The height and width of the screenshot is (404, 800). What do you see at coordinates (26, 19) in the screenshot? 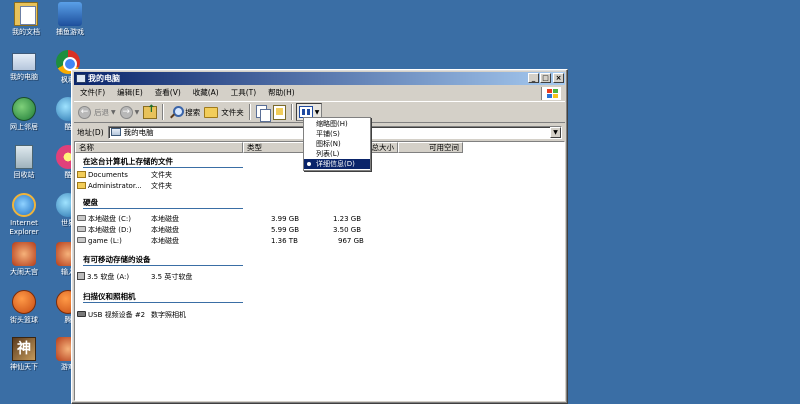
I see `desktop-icon-my-documents: 我的文档` at bounding box center [26, 19].